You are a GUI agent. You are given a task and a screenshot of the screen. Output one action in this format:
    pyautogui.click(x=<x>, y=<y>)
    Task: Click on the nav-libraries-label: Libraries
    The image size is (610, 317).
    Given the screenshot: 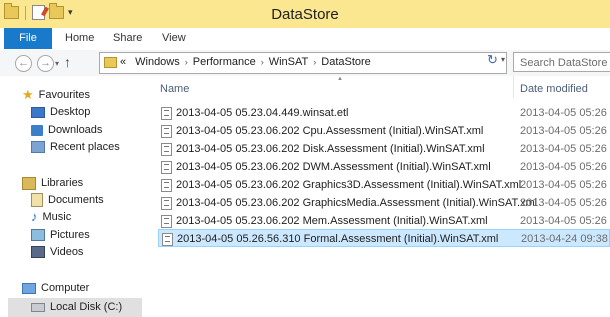 What is the action you would take?
    pyautogui.click(x=62, y=183)
    